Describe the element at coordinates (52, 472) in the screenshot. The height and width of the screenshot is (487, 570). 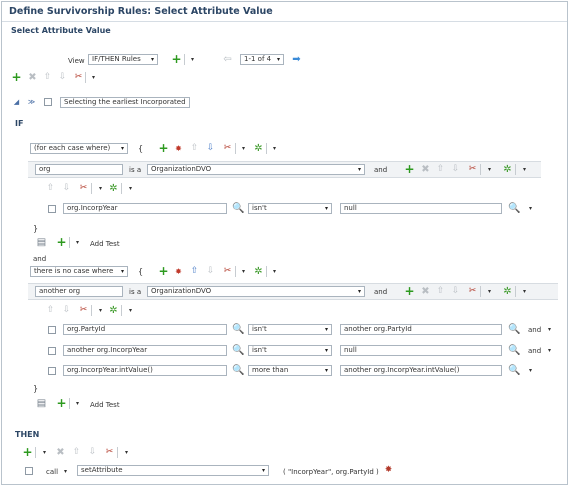
I see `action-type: call` at that location.